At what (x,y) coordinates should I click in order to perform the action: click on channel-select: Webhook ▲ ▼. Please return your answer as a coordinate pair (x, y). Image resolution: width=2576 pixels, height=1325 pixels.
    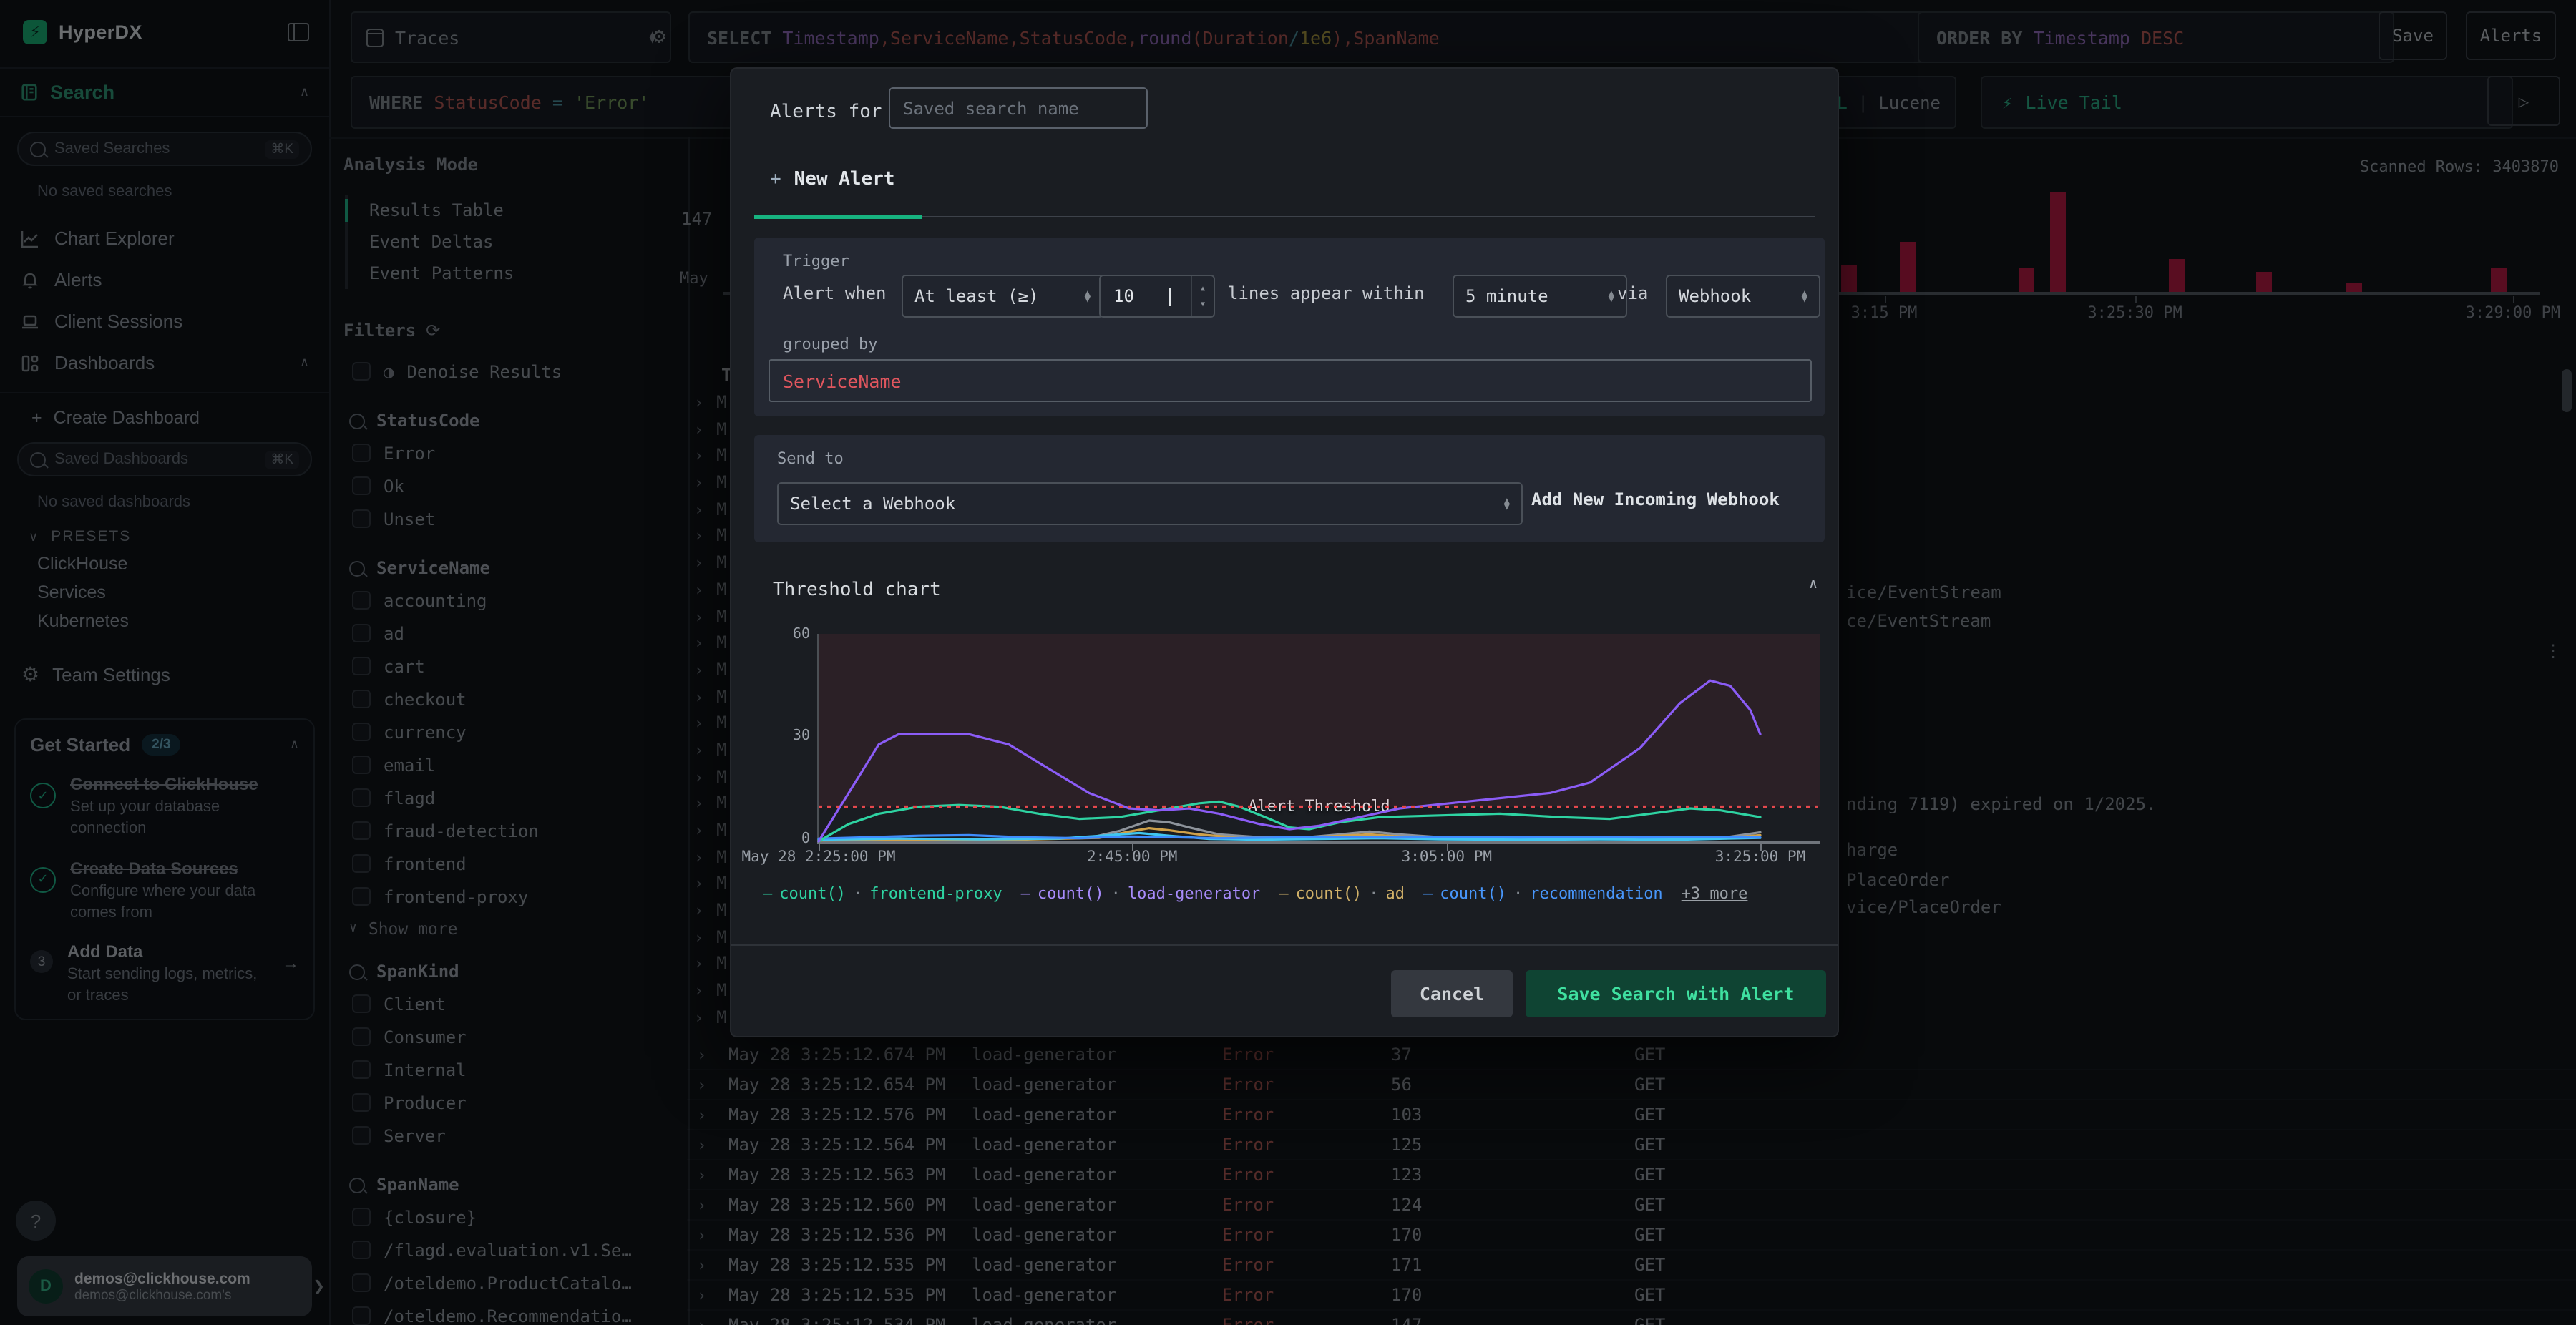
    Looking at the image, I should click on (1743, 296).